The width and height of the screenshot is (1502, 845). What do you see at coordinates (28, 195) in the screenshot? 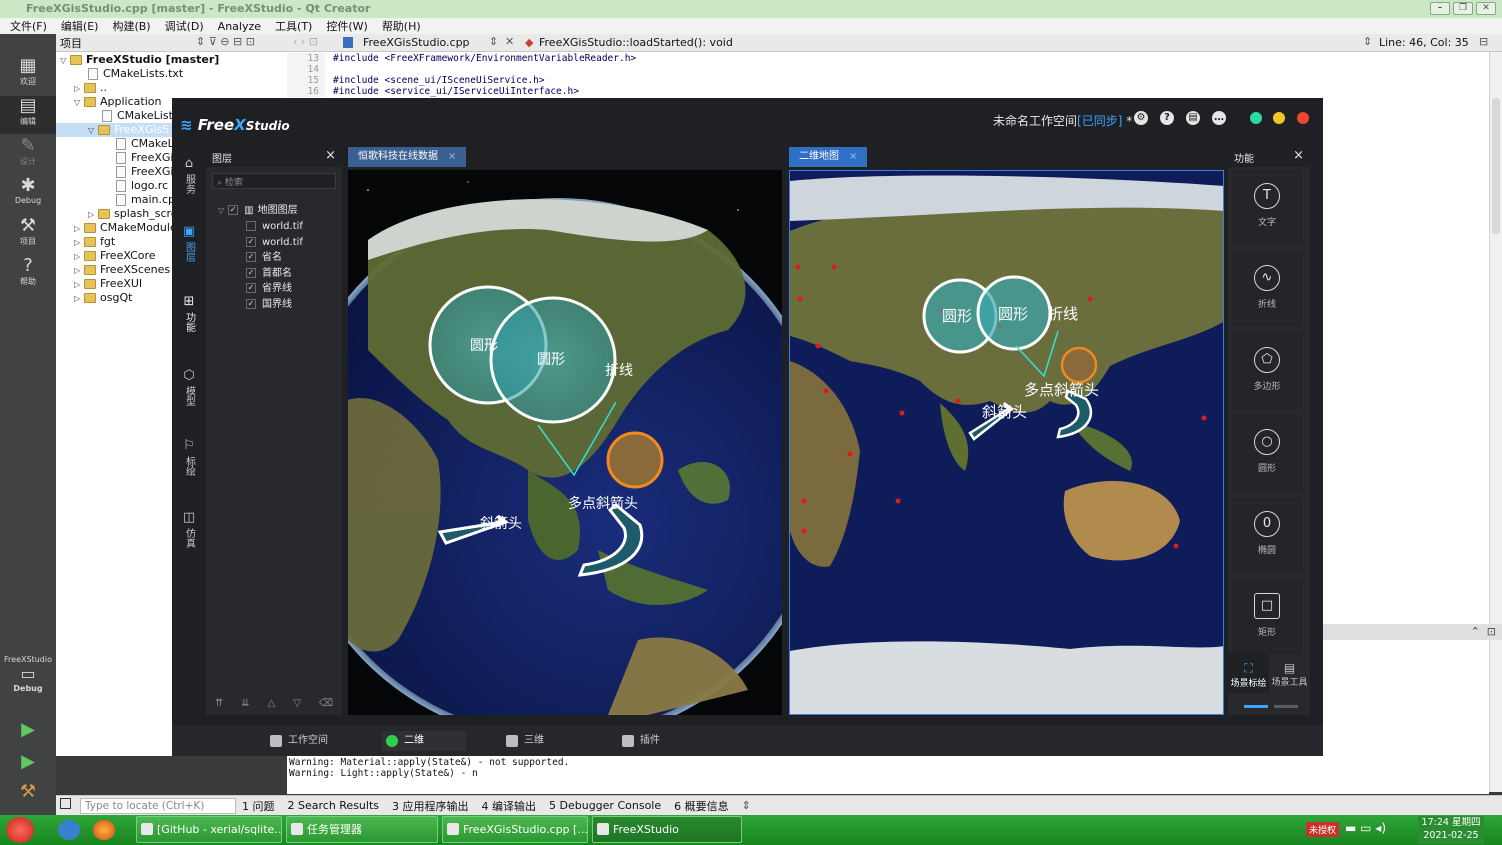
I see `mode-debug: ✱ Debug` at bounding box center [28, 195].